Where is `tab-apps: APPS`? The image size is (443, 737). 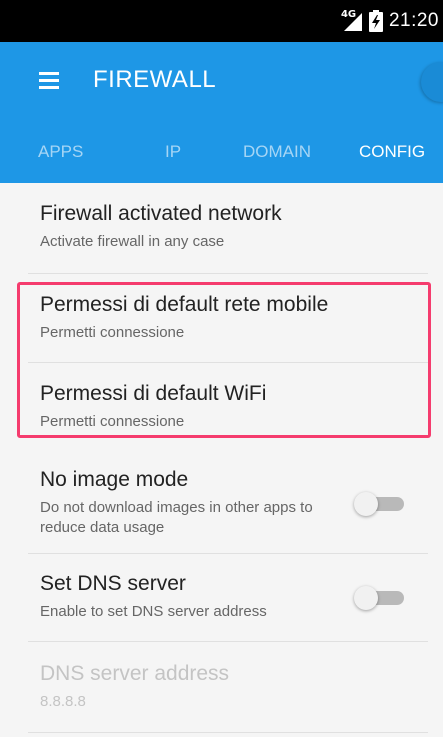
tab-apps: APPS is located at coordinates (60, 152).